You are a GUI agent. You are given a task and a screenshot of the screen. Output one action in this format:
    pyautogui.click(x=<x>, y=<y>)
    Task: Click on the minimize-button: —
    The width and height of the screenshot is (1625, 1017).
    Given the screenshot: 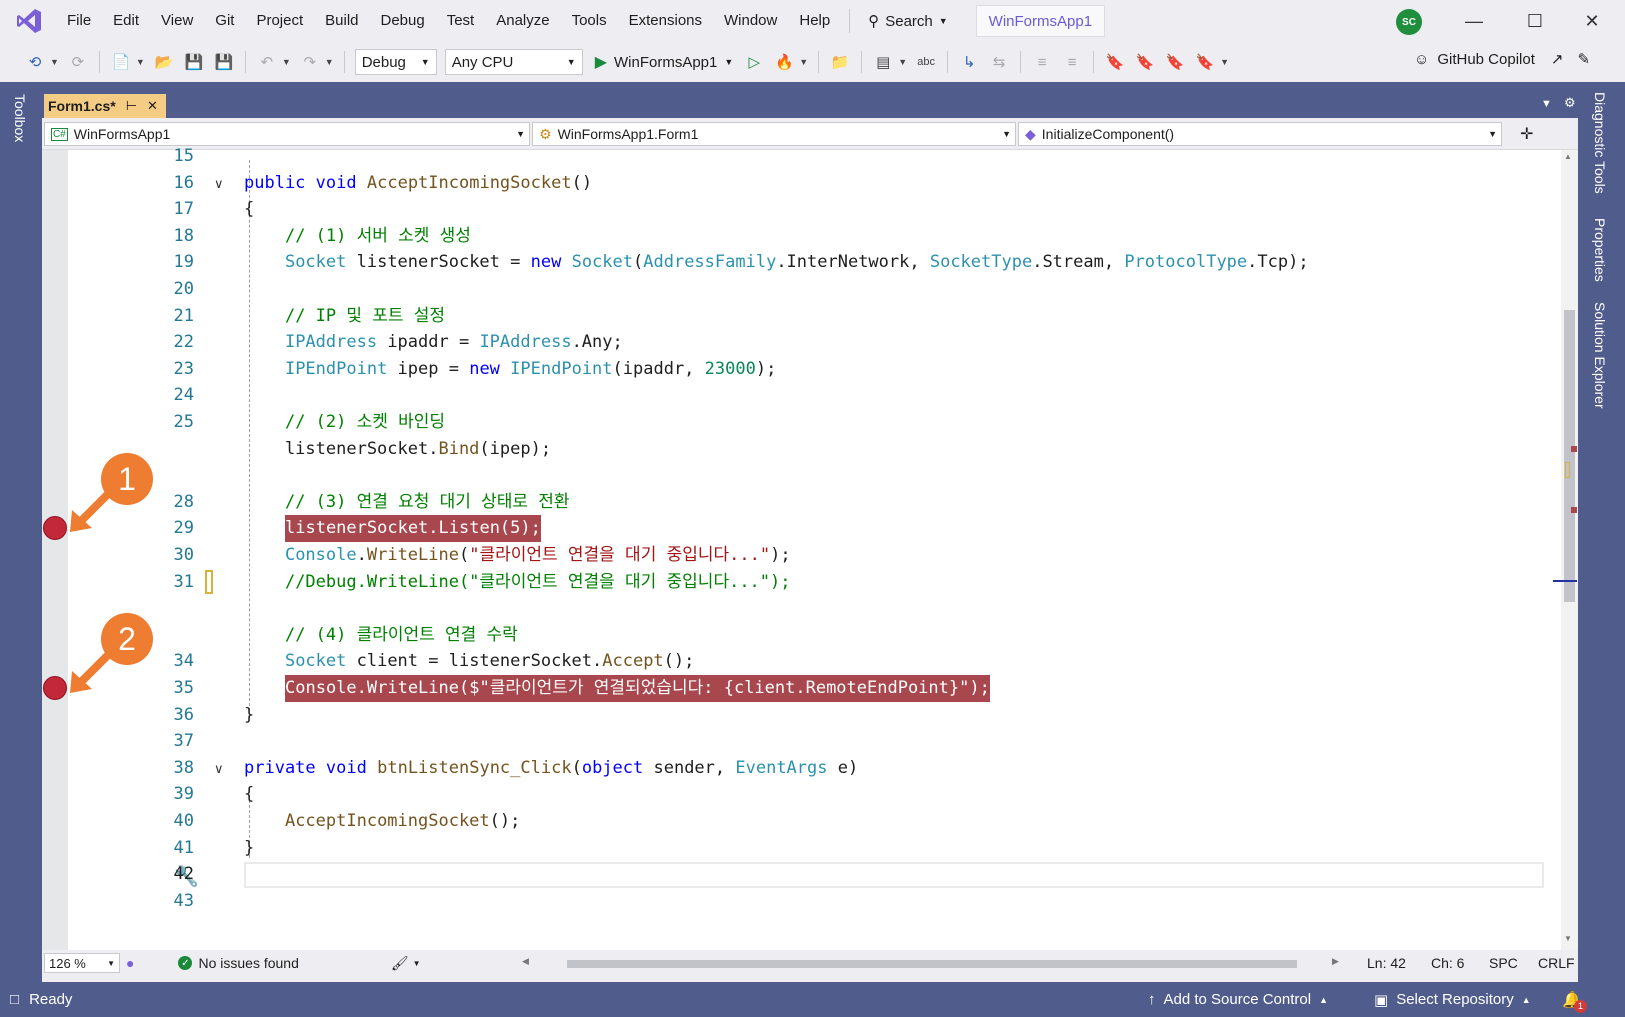 What is the action you would take?
    pyautogui.click(x=1474, y=21)
    